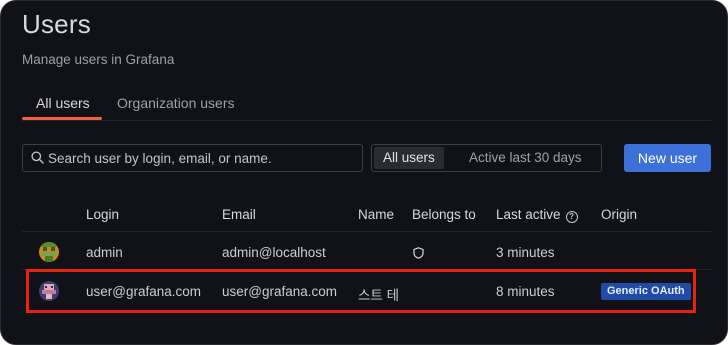 The width and height of the screenshot is (728, 345). What do you see at coordinates (667, 158) in the screenshot?
I see `new-user-button: New user` at bounding box center [667, 158].